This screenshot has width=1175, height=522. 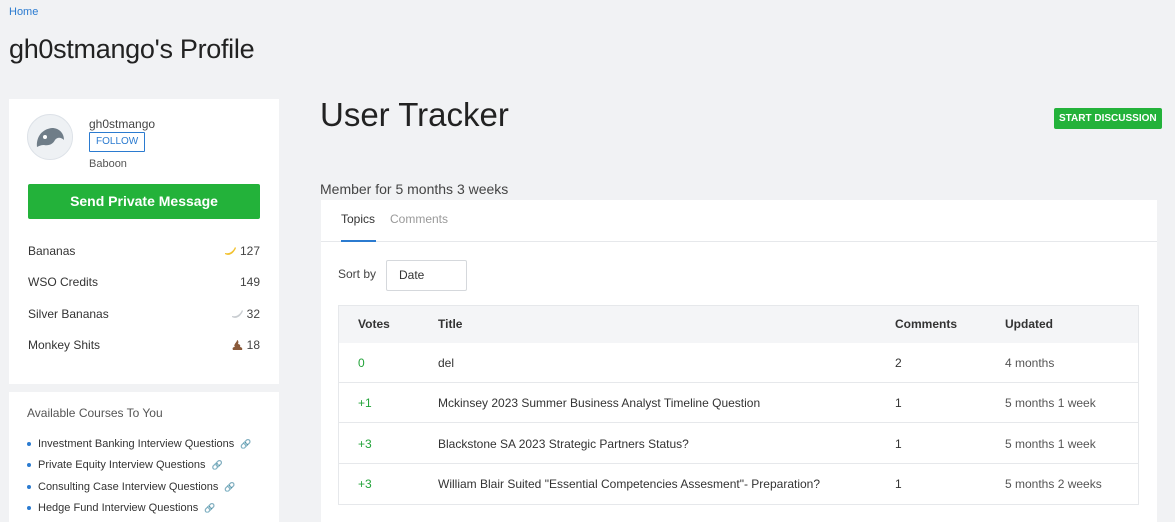 I want to click on tabs: Topics Comments, so click(x=739, y=221).